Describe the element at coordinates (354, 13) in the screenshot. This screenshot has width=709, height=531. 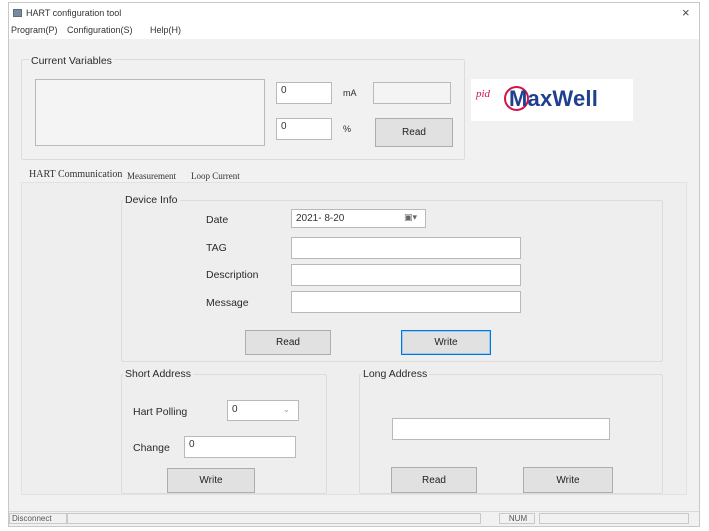
I see `title-bar: HART configuration tool ×` at that location.